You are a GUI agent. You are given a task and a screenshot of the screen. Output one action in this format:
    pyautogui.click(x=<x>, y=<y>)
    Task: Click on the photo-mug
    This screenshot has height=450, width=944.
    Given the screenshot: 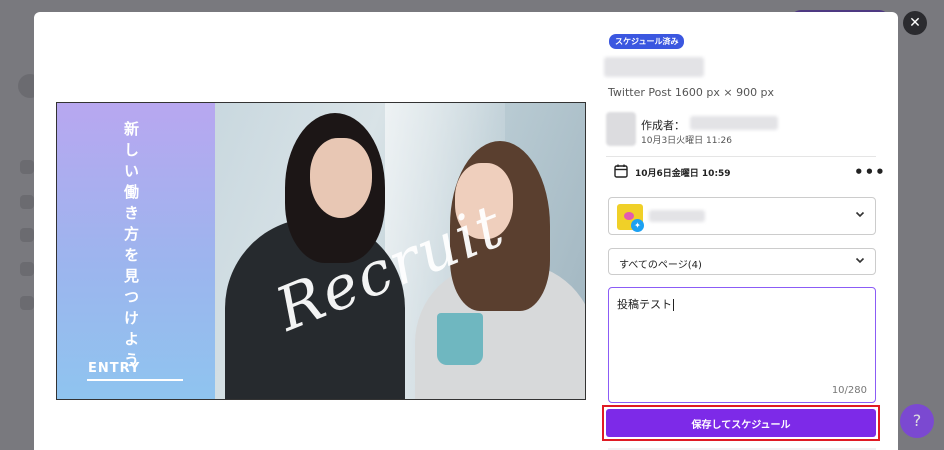 What is the action you would take?
    pyautogui.click(x=460, y=339)
    